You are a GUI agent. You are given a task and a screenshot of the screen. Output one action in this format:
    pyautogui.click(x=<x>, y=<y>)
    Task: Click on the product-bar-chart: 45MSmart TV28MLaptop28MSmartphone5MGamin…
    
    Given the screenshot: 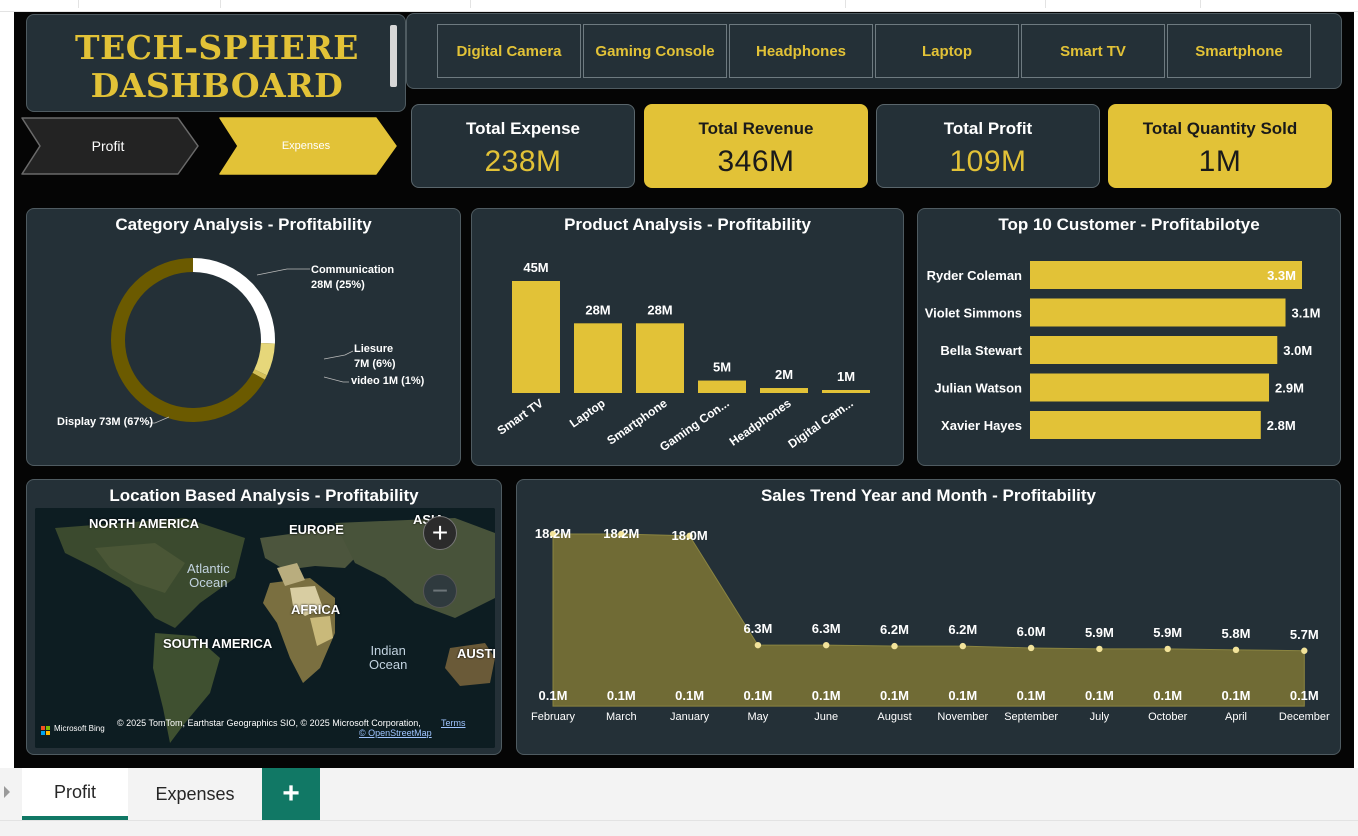 What is the action you would take?
    pyautogui.click(x=687, y=353)
    